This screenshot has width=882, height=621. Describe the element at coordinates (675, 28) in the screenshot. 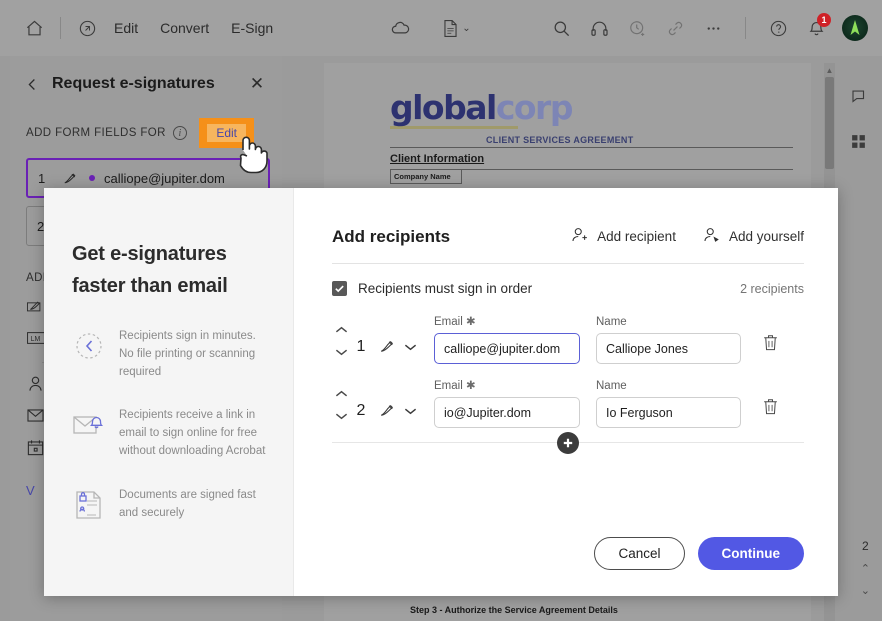

I see `link-icon` at that location.